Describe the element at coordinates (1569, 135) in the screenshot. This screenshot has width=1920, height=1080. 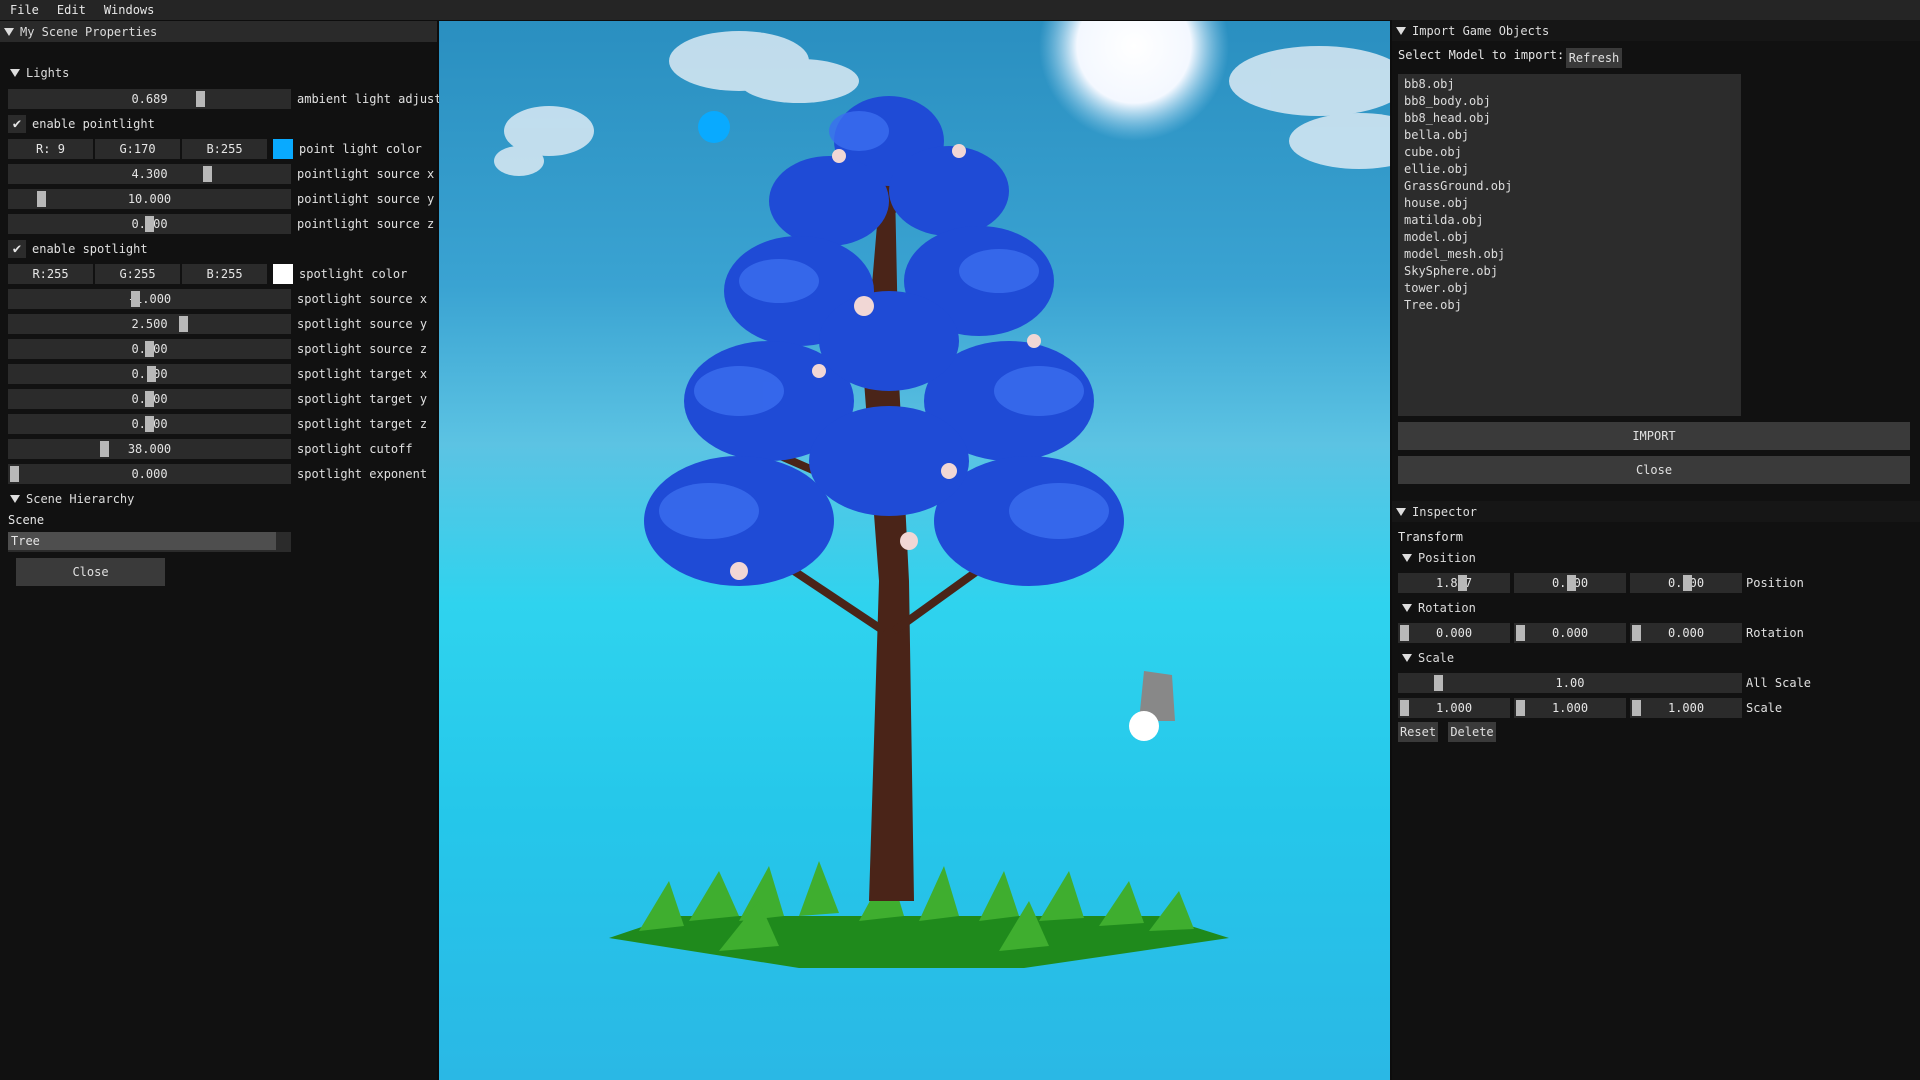
I see `list-item: bella.obj` at that location.